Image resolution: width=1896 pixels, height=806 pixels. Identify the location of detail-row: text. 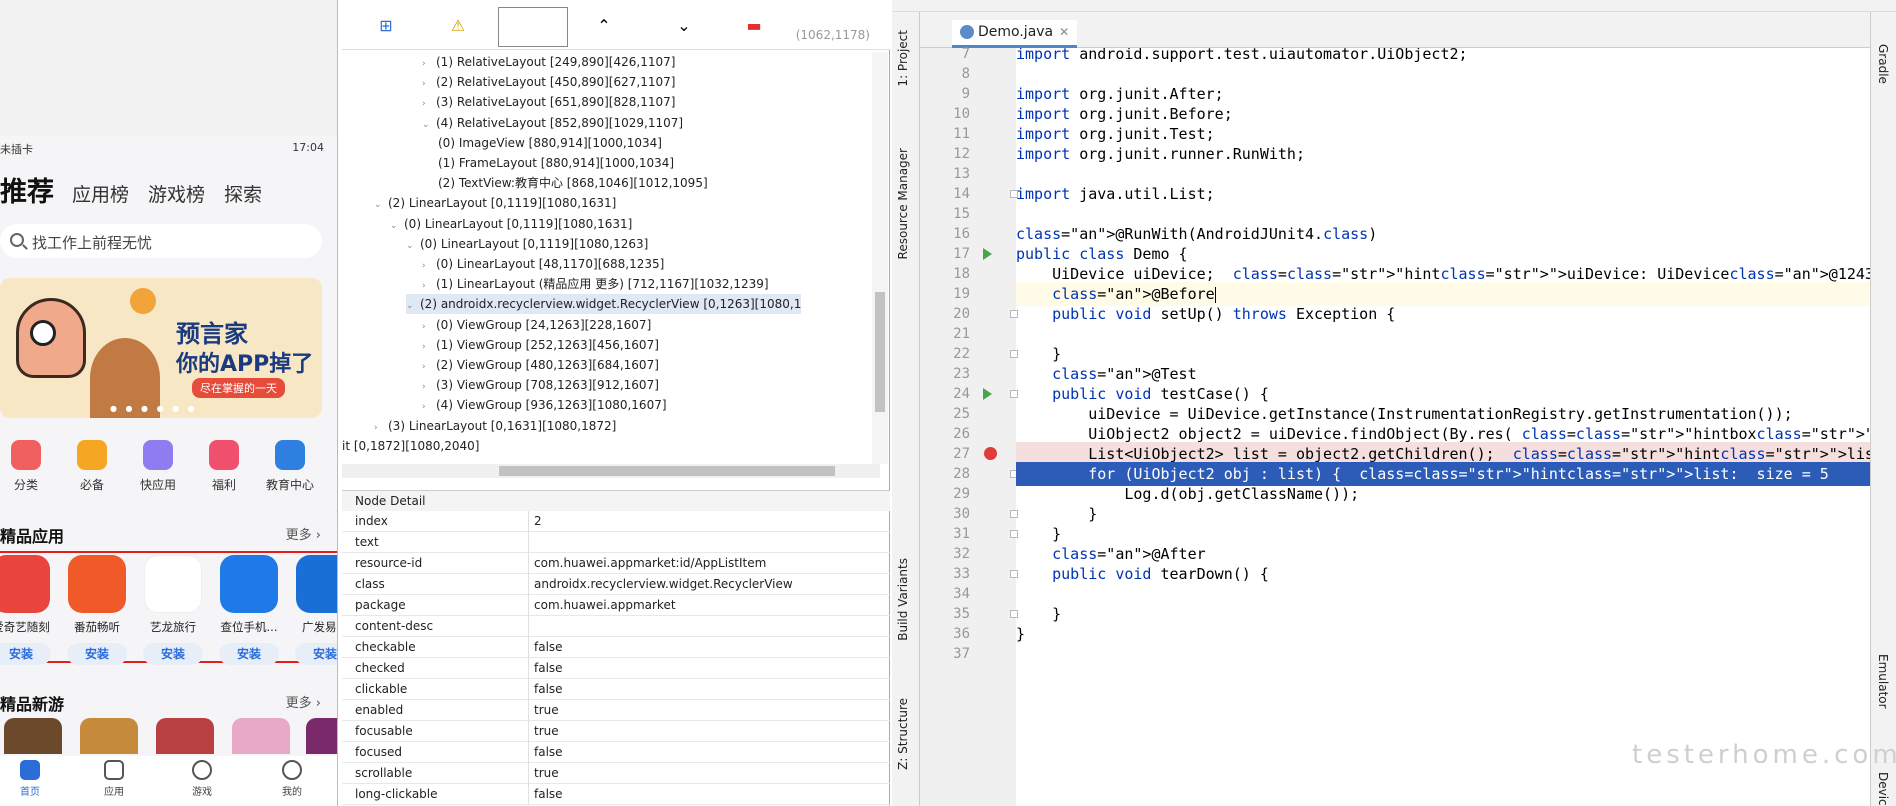
(616, 542).